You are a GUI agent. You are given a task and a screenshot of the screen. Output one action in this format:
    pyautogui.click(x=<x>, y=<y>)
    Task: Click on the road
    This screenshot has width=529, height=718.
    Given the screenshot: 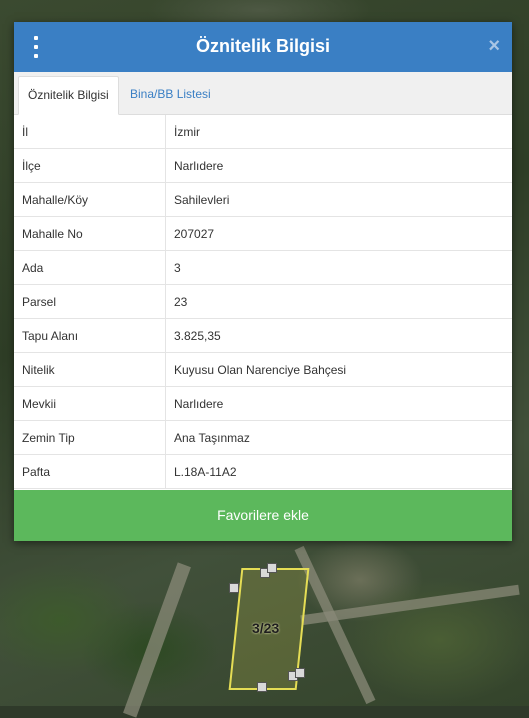 What is the action you would take?
    pyautogui.click(x=157, y=640)
    